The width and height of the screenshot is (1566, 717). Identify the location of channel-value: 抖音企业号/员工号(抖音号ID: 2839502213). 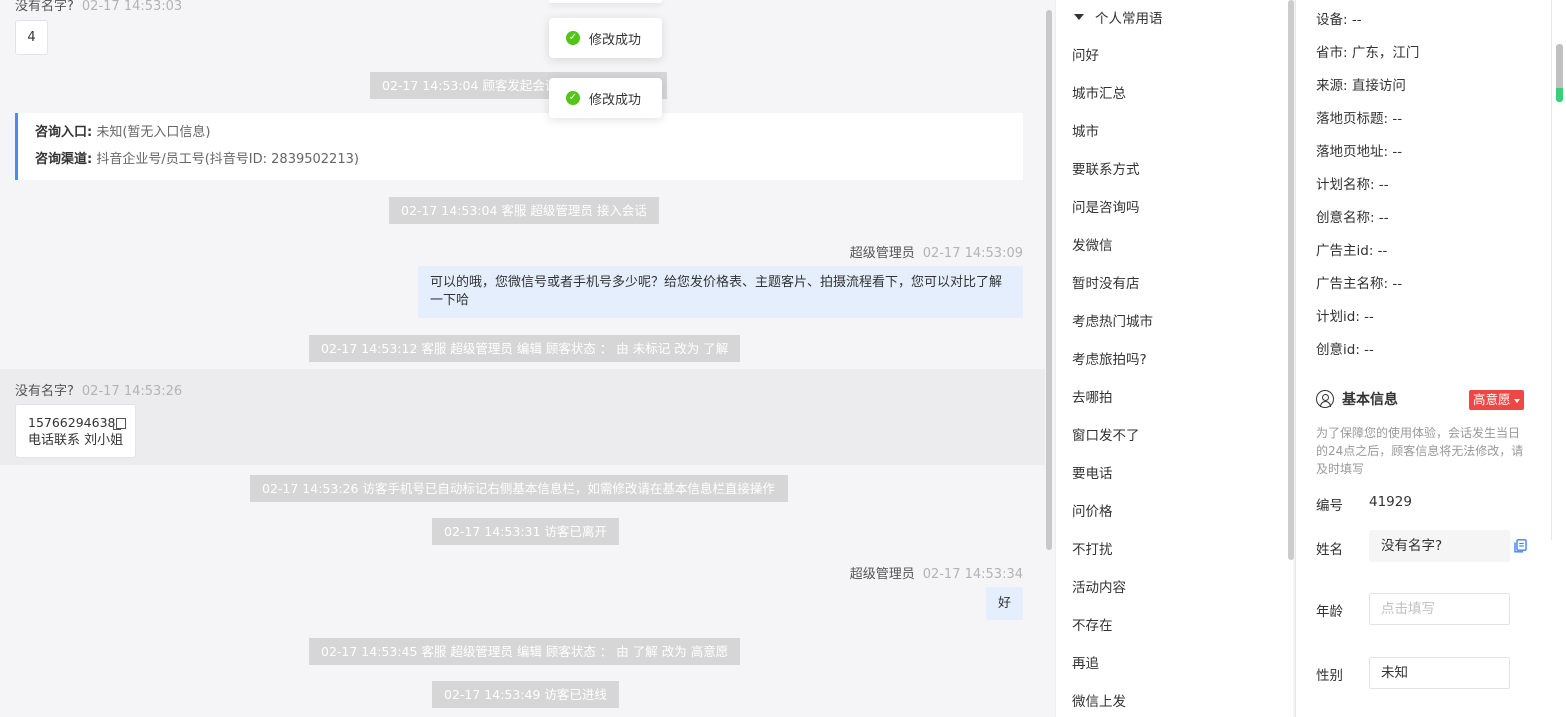
(227, 159).